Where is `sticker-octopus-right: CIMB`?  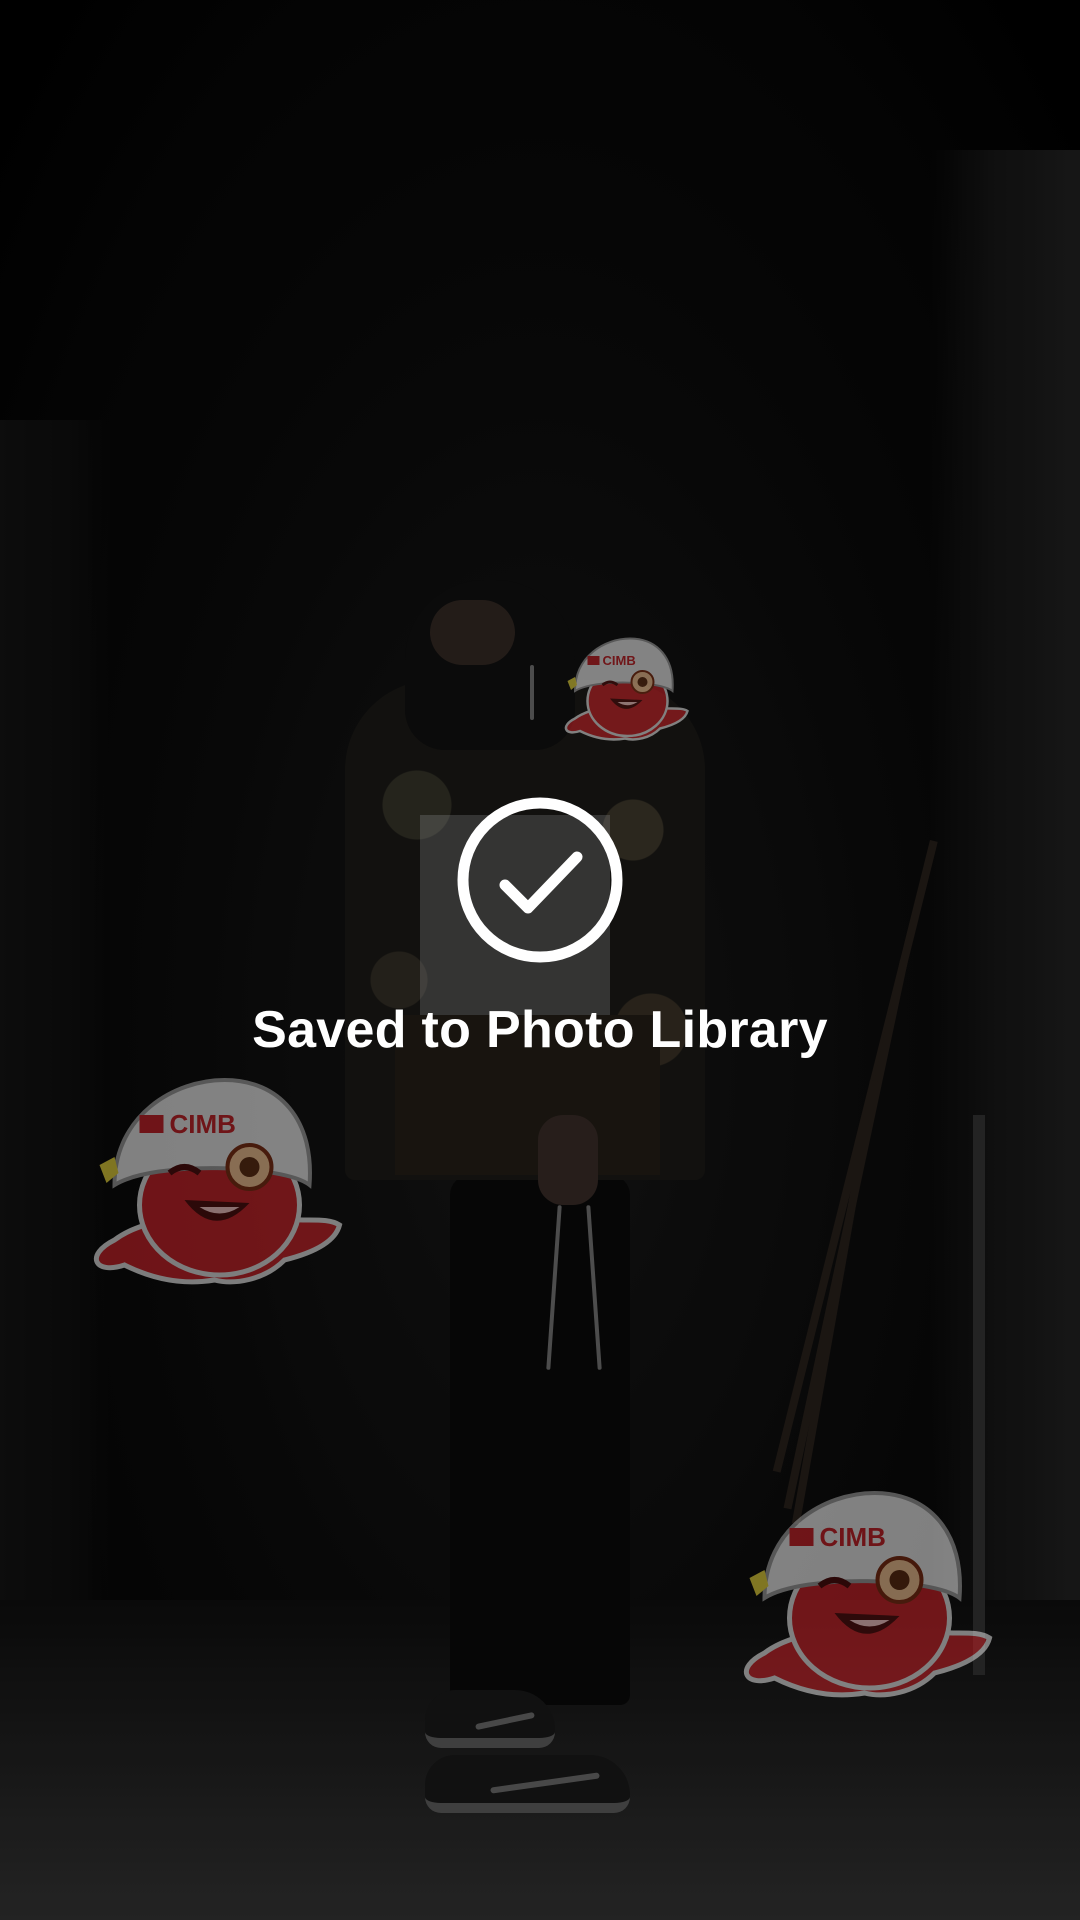
sticker-octopus-right: CIMB is located at coordinates (864, 1598).